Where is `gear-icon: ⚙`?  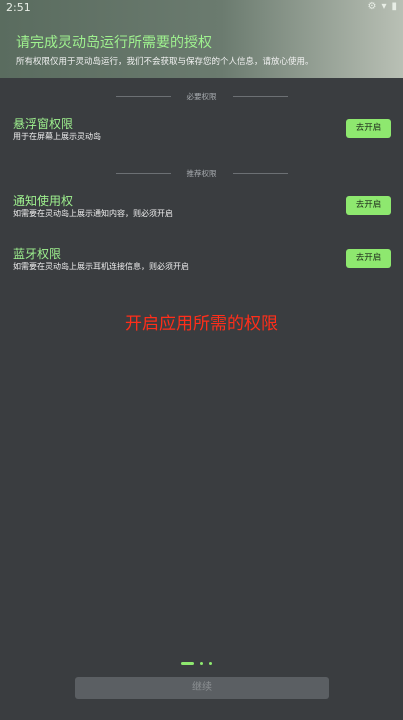 gear-icon: ⚙ is located at coordinates (372, 6).